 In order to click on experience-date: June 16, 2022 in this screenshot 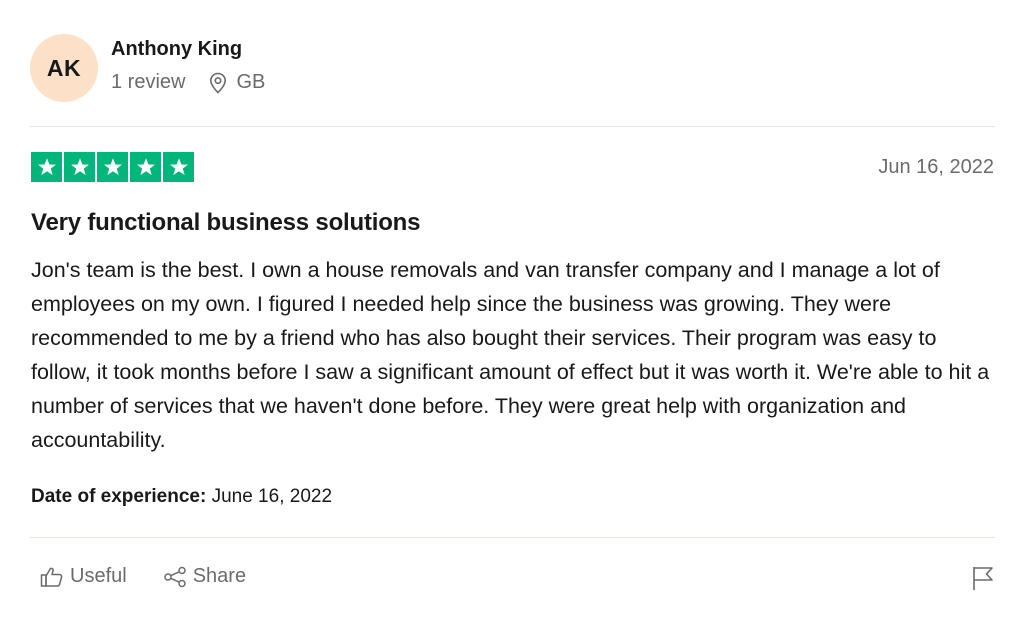, I will do `click(272, 496)`.